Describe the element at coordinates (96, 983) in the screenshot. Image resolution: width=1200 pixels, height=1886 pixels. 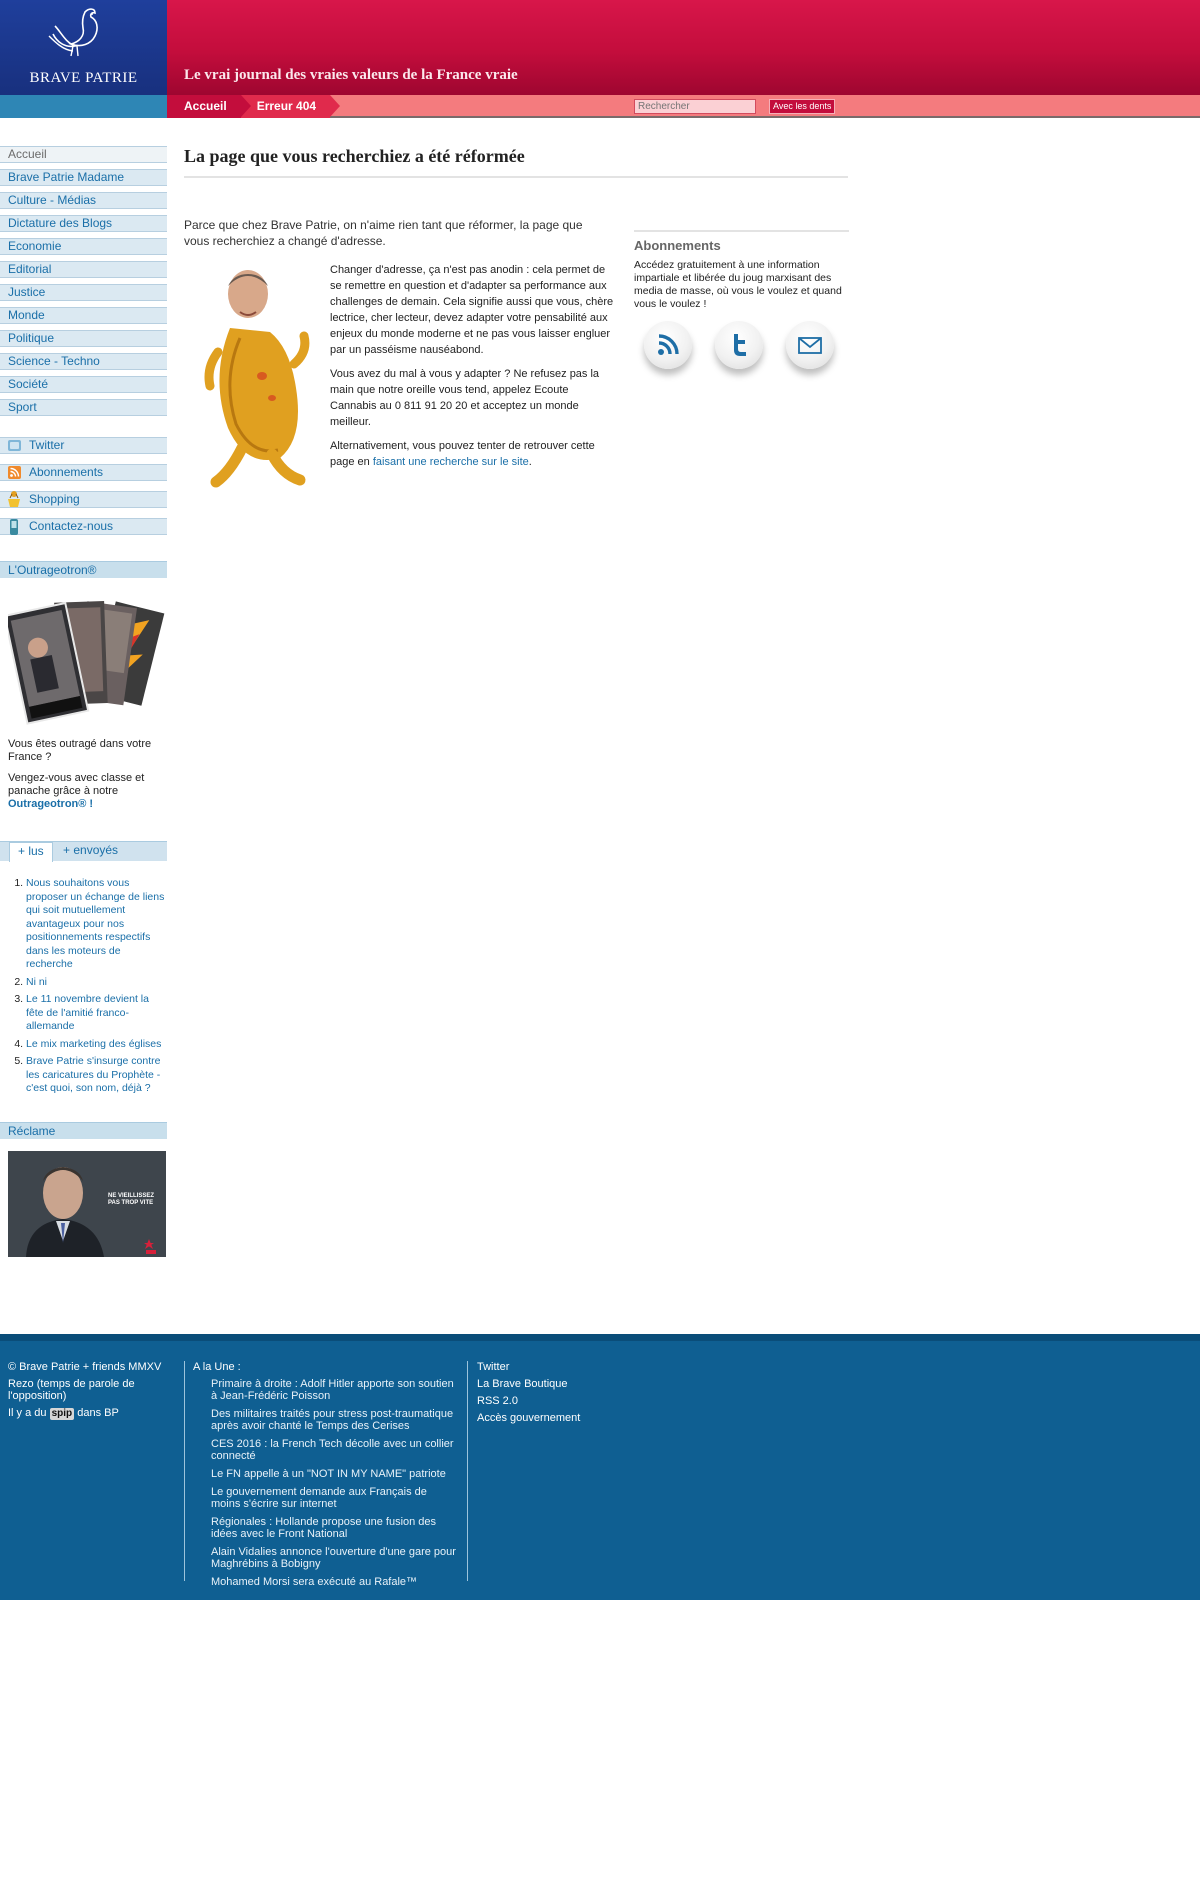
I see `list-item: Ni ni` at that location.